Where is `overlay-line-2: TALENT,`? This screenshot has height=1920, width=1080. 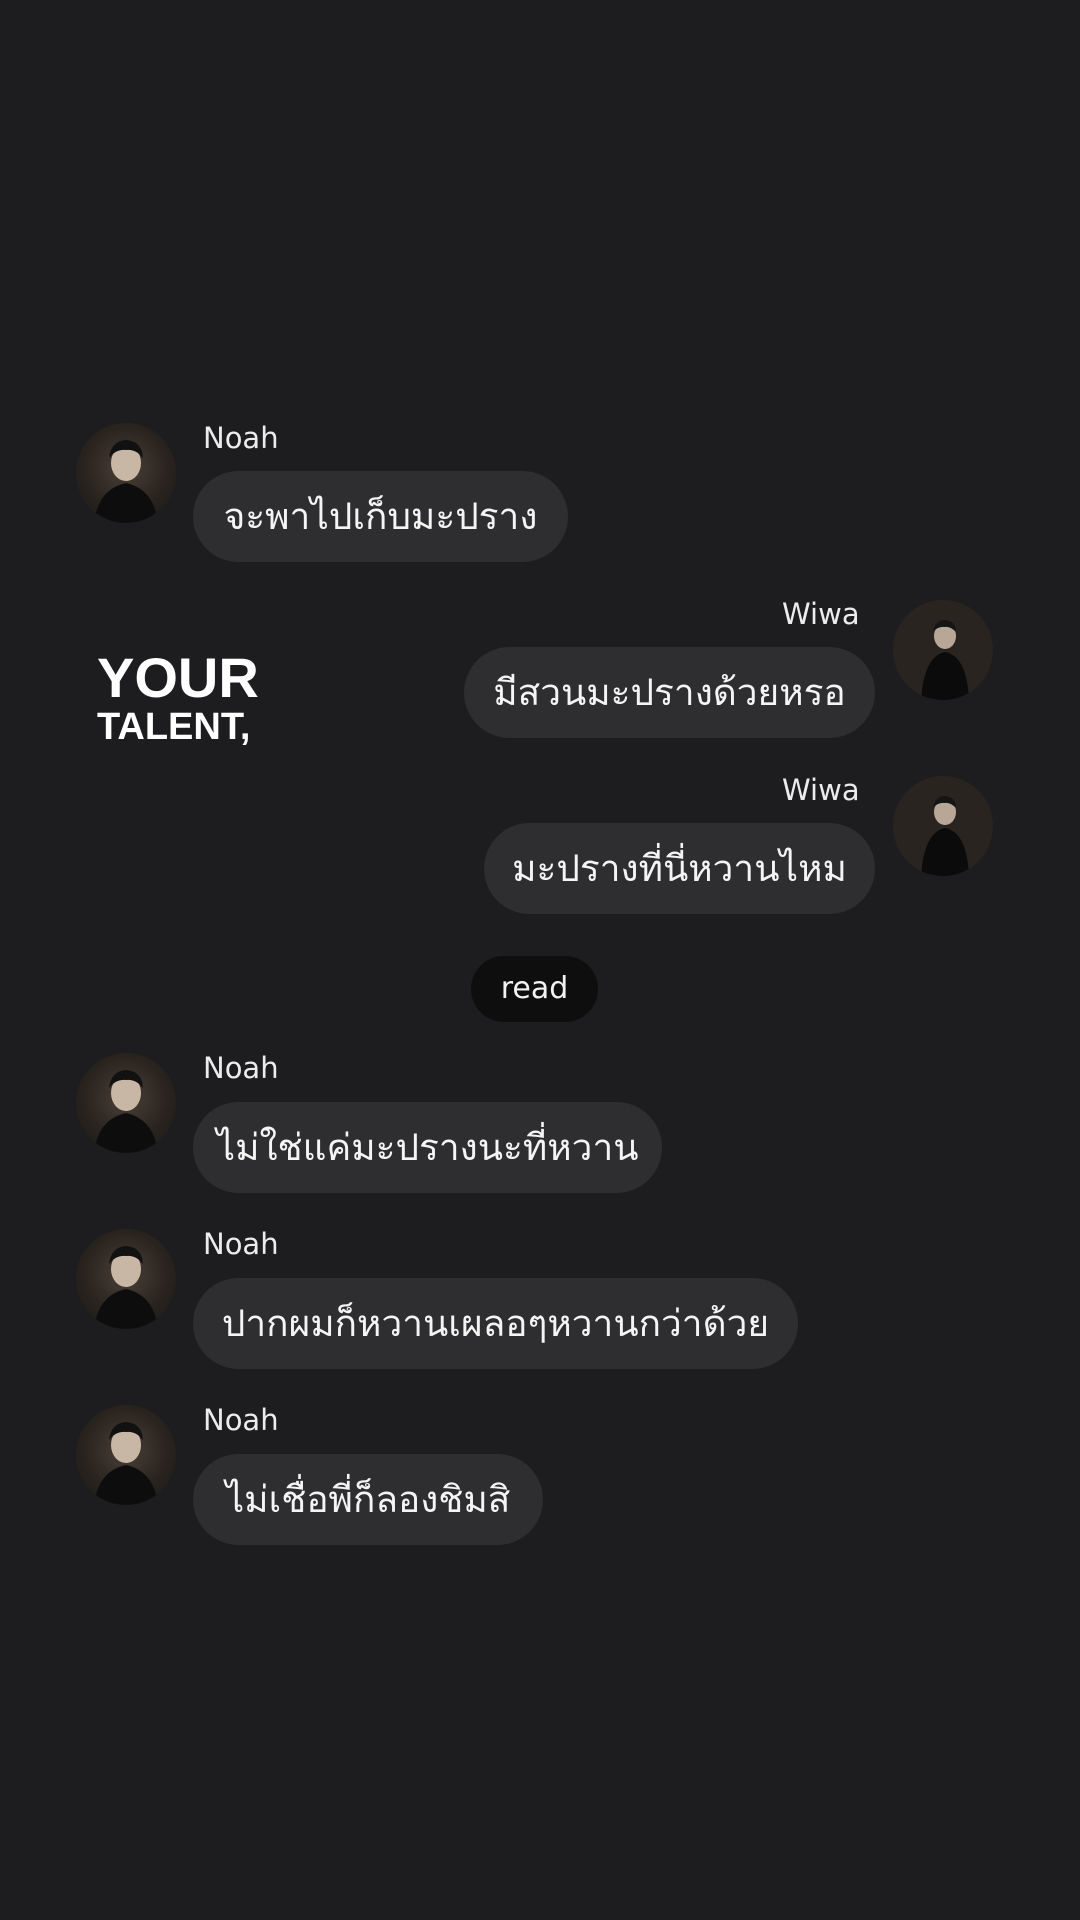 overlay-line-2: TALENT, is located at coordinates (174, 727).